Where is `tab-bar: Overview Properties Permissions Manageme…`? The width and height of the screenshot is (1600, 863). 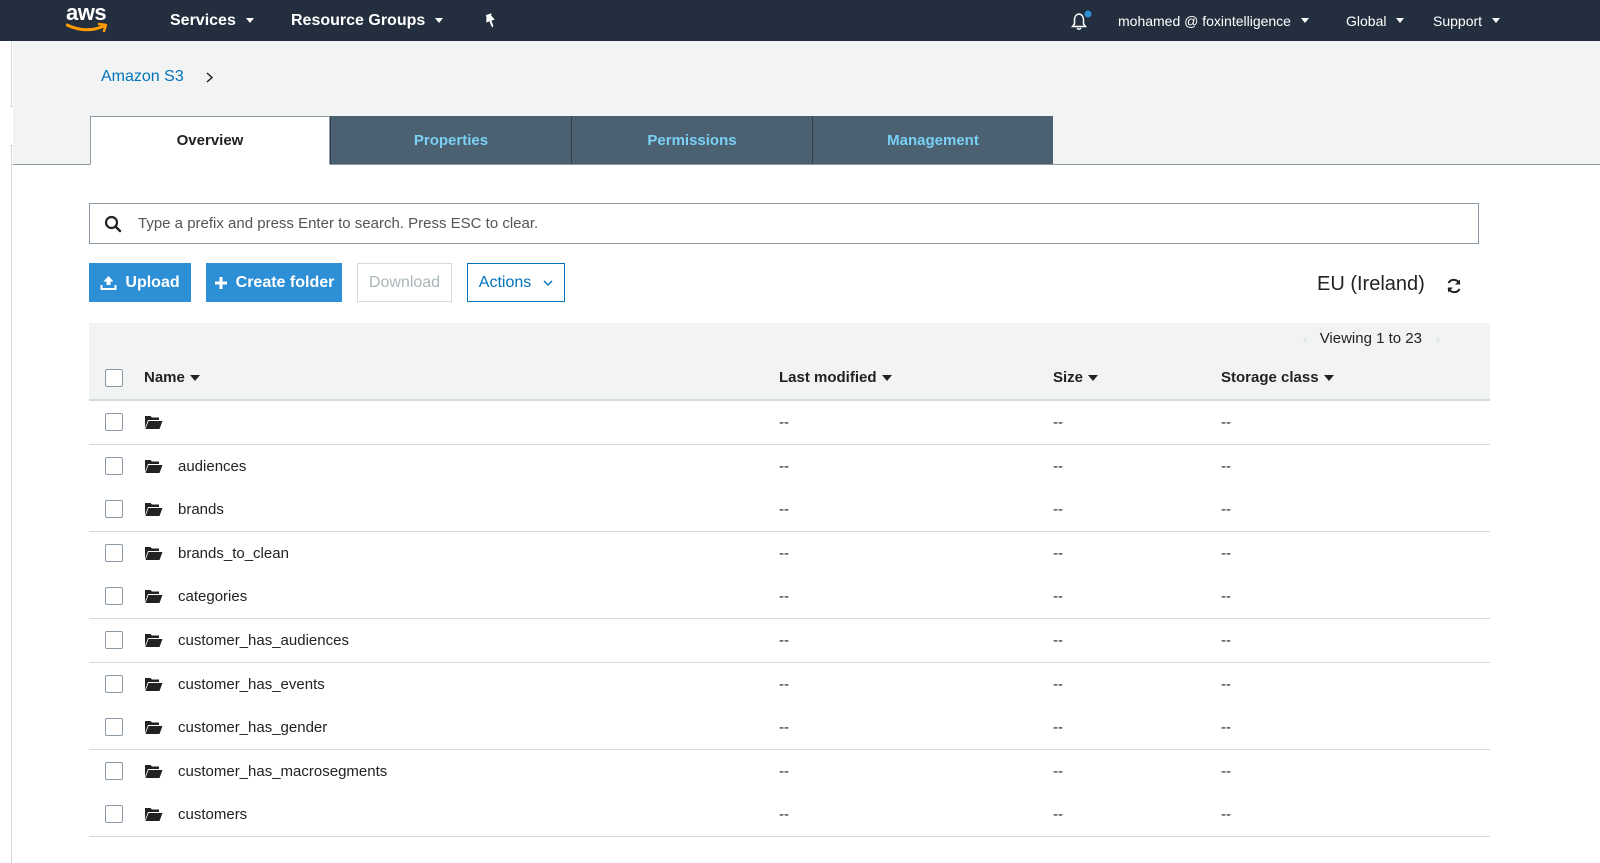 tab-bar: Overview Properties Permissions Manageme… is located at coordinates (571, 140).